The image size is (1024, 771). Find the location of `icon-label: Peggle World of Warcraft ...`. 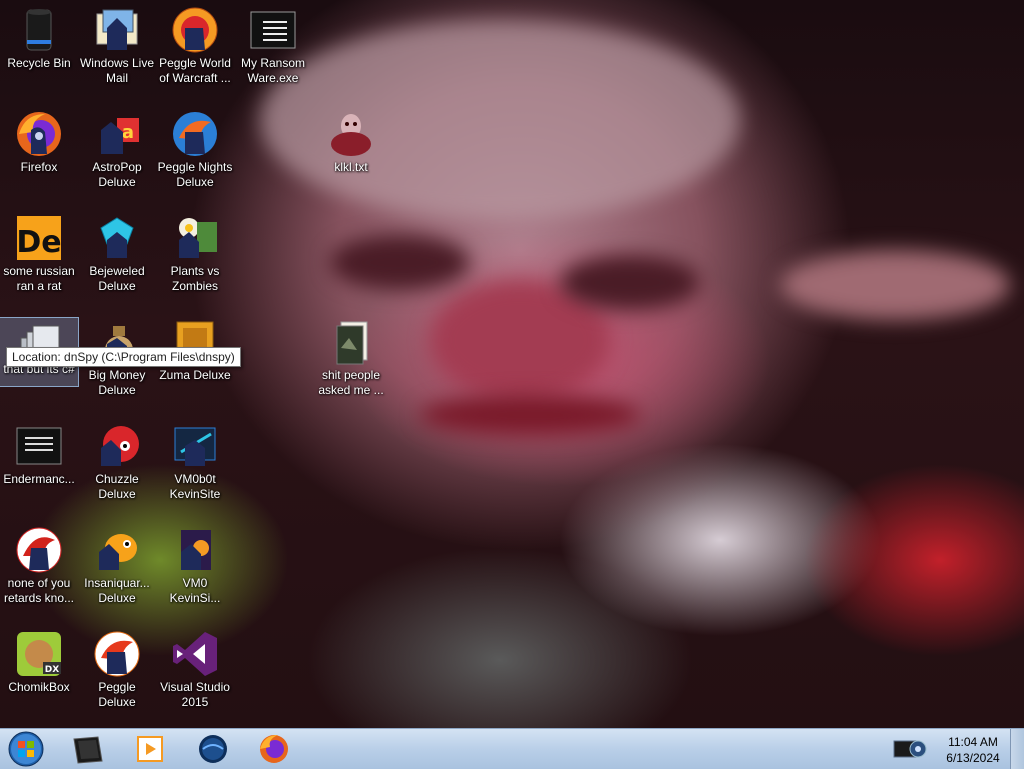

icon-label: Peggle World of Warcraft ... is located at coordinates (195, 70).